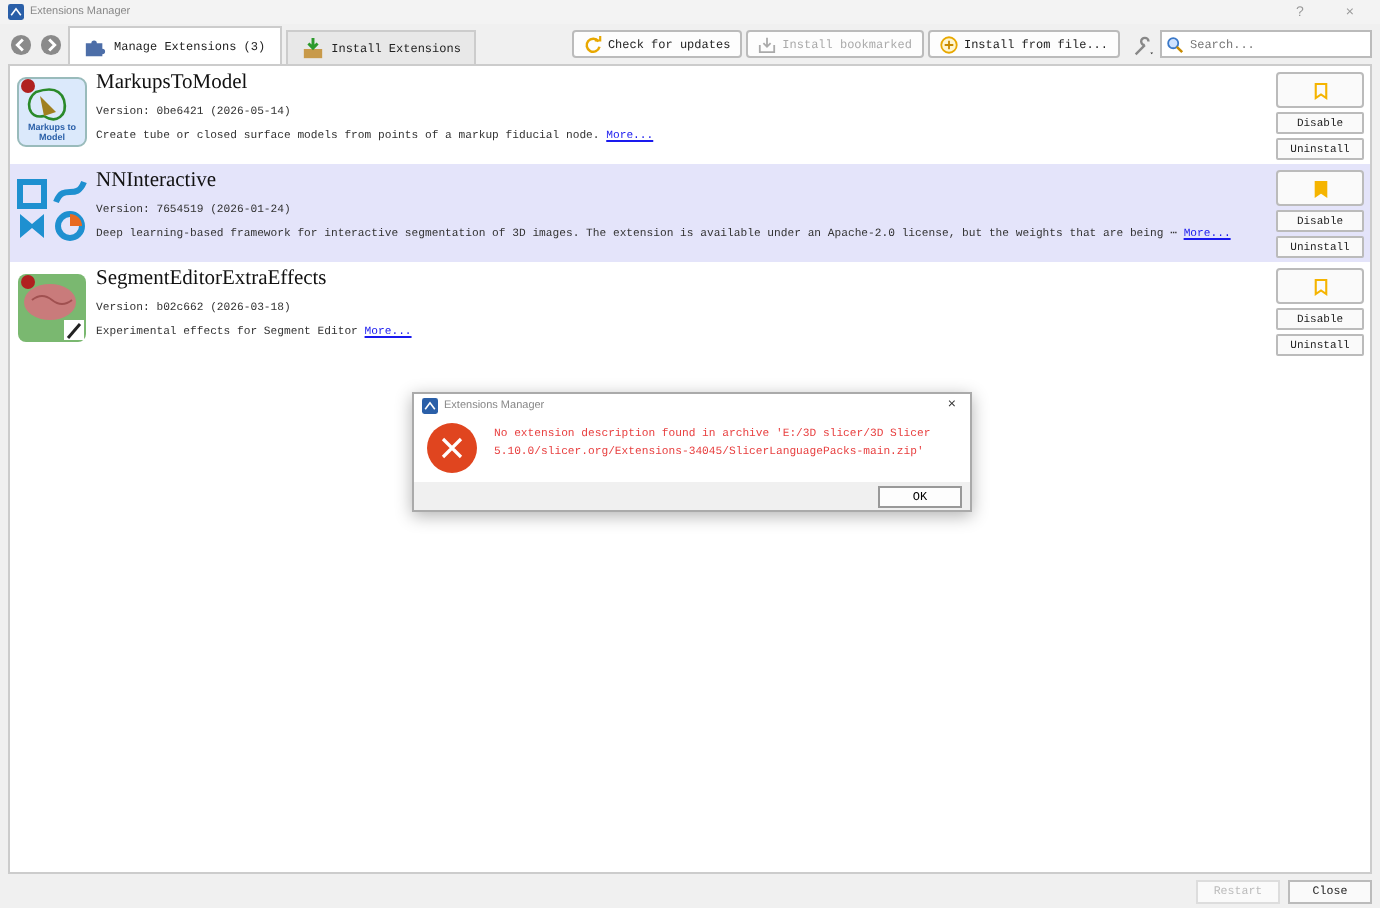  I want to click on extension-name: SegmentEditorExtraEffects, so click(212, 279).